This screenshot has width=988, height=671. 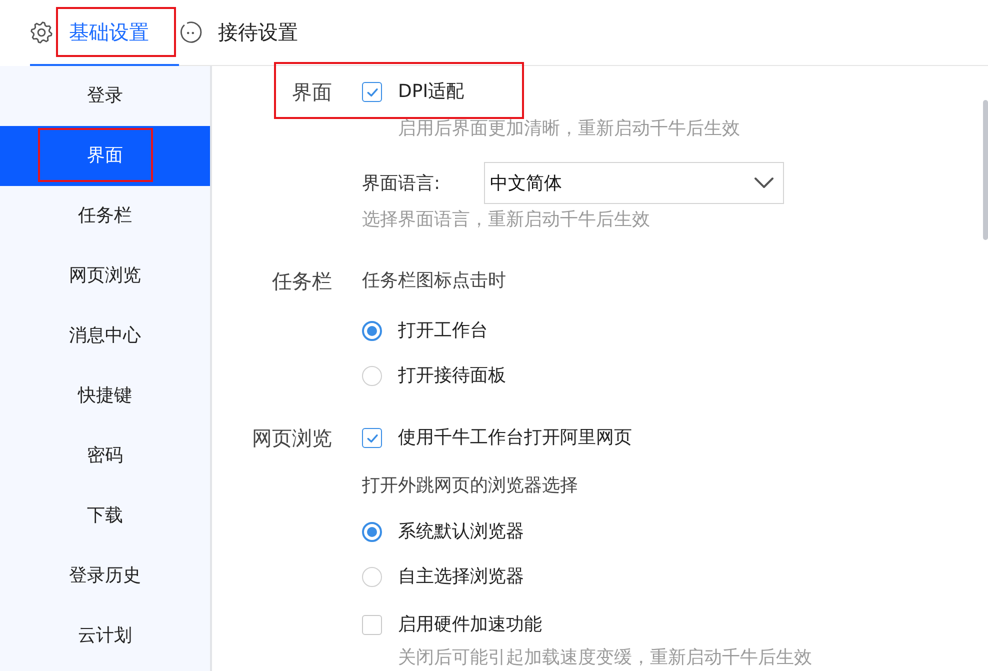 What do you see at coordinates (105, 156) in the screenshot?
I see `sidebar-item: 界面` at bounding box center [105, 156].